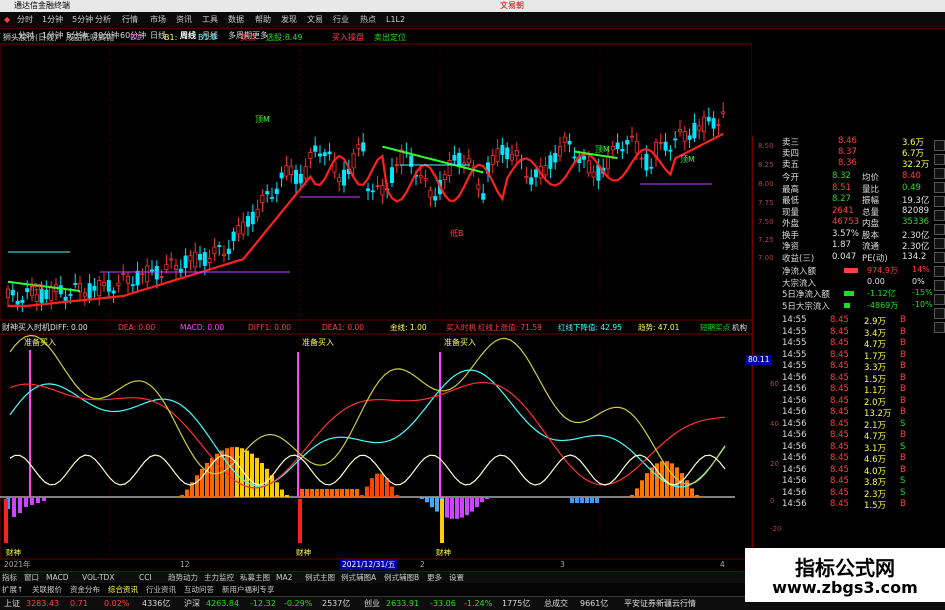 This screenshot has width=945, height=610. I want to click on index-value: 2633.91, so click(403, 603).